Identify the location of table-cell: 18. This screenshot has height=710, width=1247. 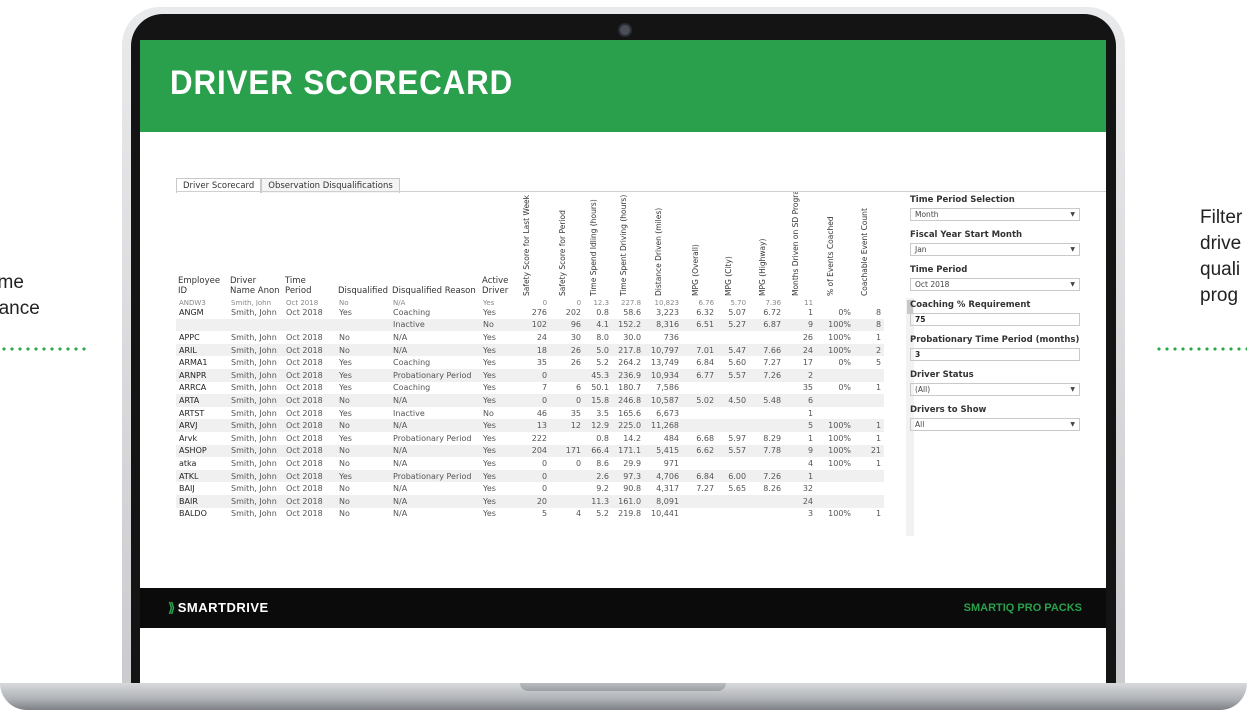
(531, 350).